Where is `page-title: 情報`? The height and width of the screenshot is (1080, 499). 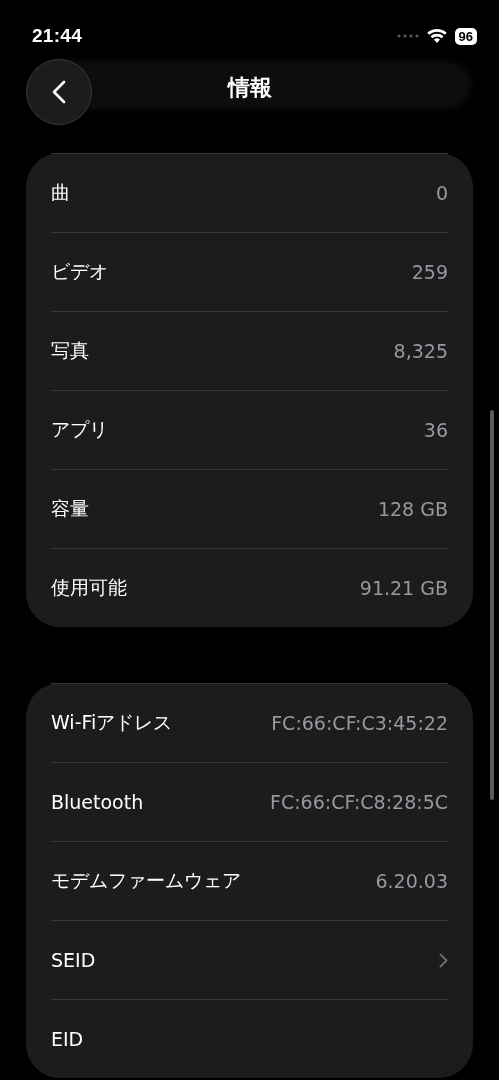 page-title: 情報 is located at coordinates (249, 88).